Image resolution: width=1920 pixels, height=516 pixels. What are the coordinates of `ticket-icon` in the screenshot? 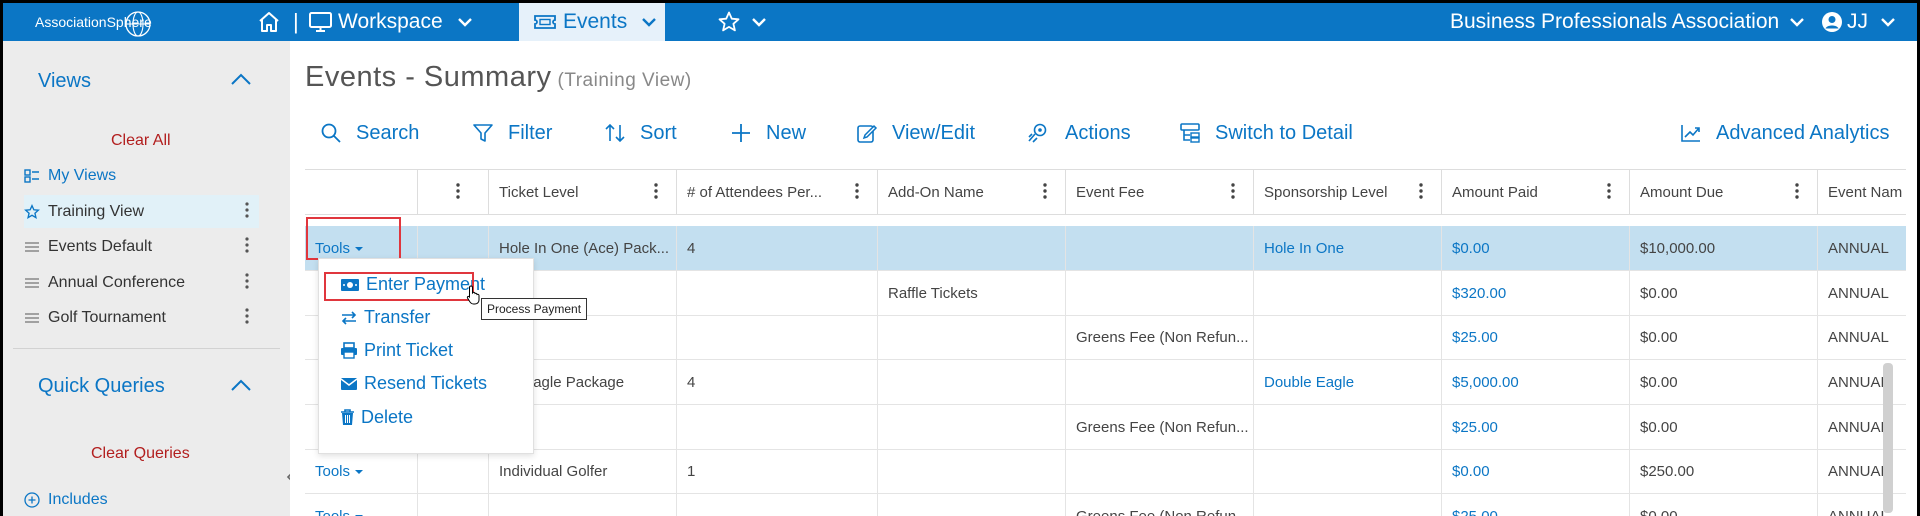 It's located at (545, 22).